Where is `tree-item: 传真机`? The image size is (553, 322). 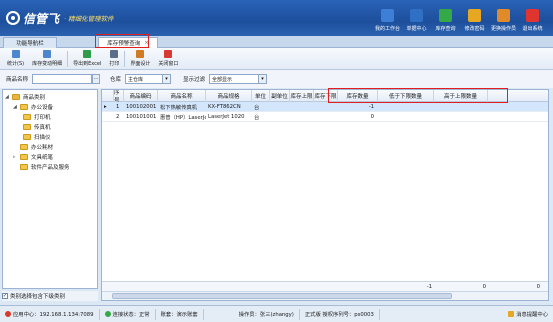
tree-item: 传真机 is located at coordinates (37, 126).